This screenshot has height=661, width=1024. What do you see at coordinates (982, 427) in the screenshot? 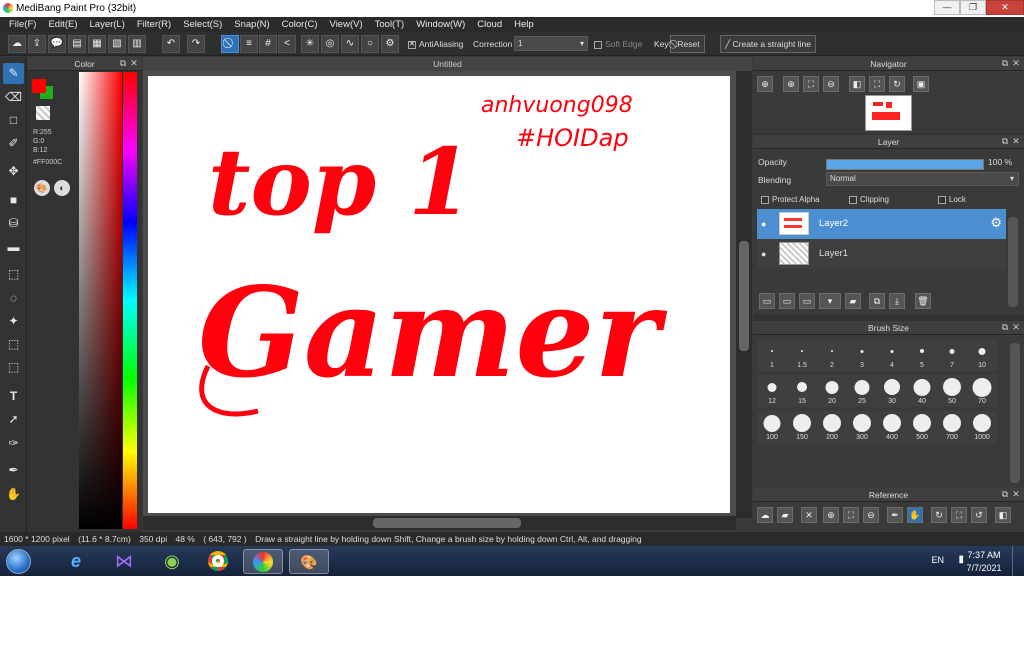
I see `brush-size-option: 1000` at bounding box center [982, 427].